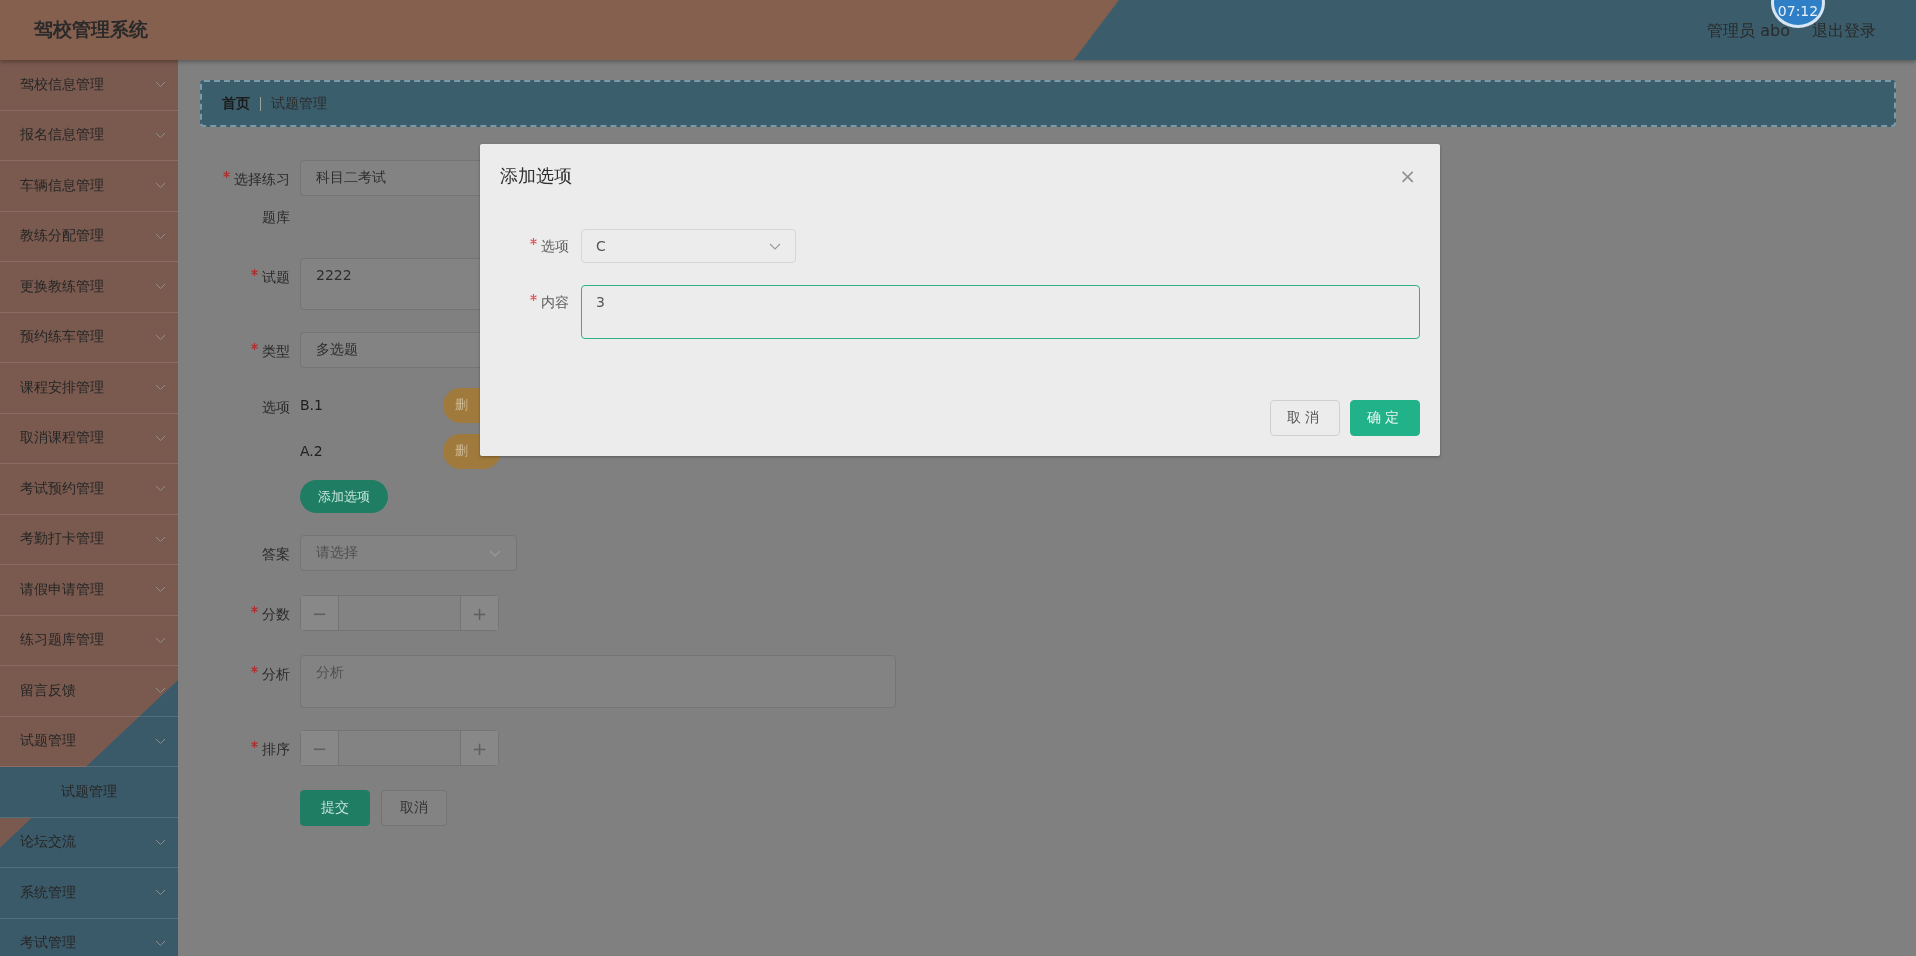  What do you see at coordinates (344, 496) in the screenshot?
I see `add-option-button: 添加选项` at bounding box center [344, 496].